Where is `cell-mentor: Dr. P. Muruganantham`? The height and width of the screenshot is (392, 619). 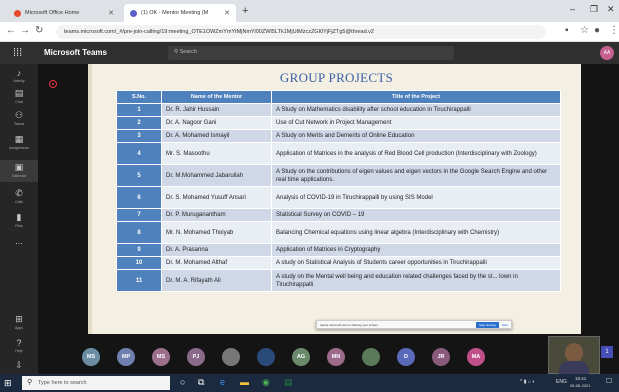
cell-mentor: Dr. P. Muruganantham is located at coordinates (216, 215).